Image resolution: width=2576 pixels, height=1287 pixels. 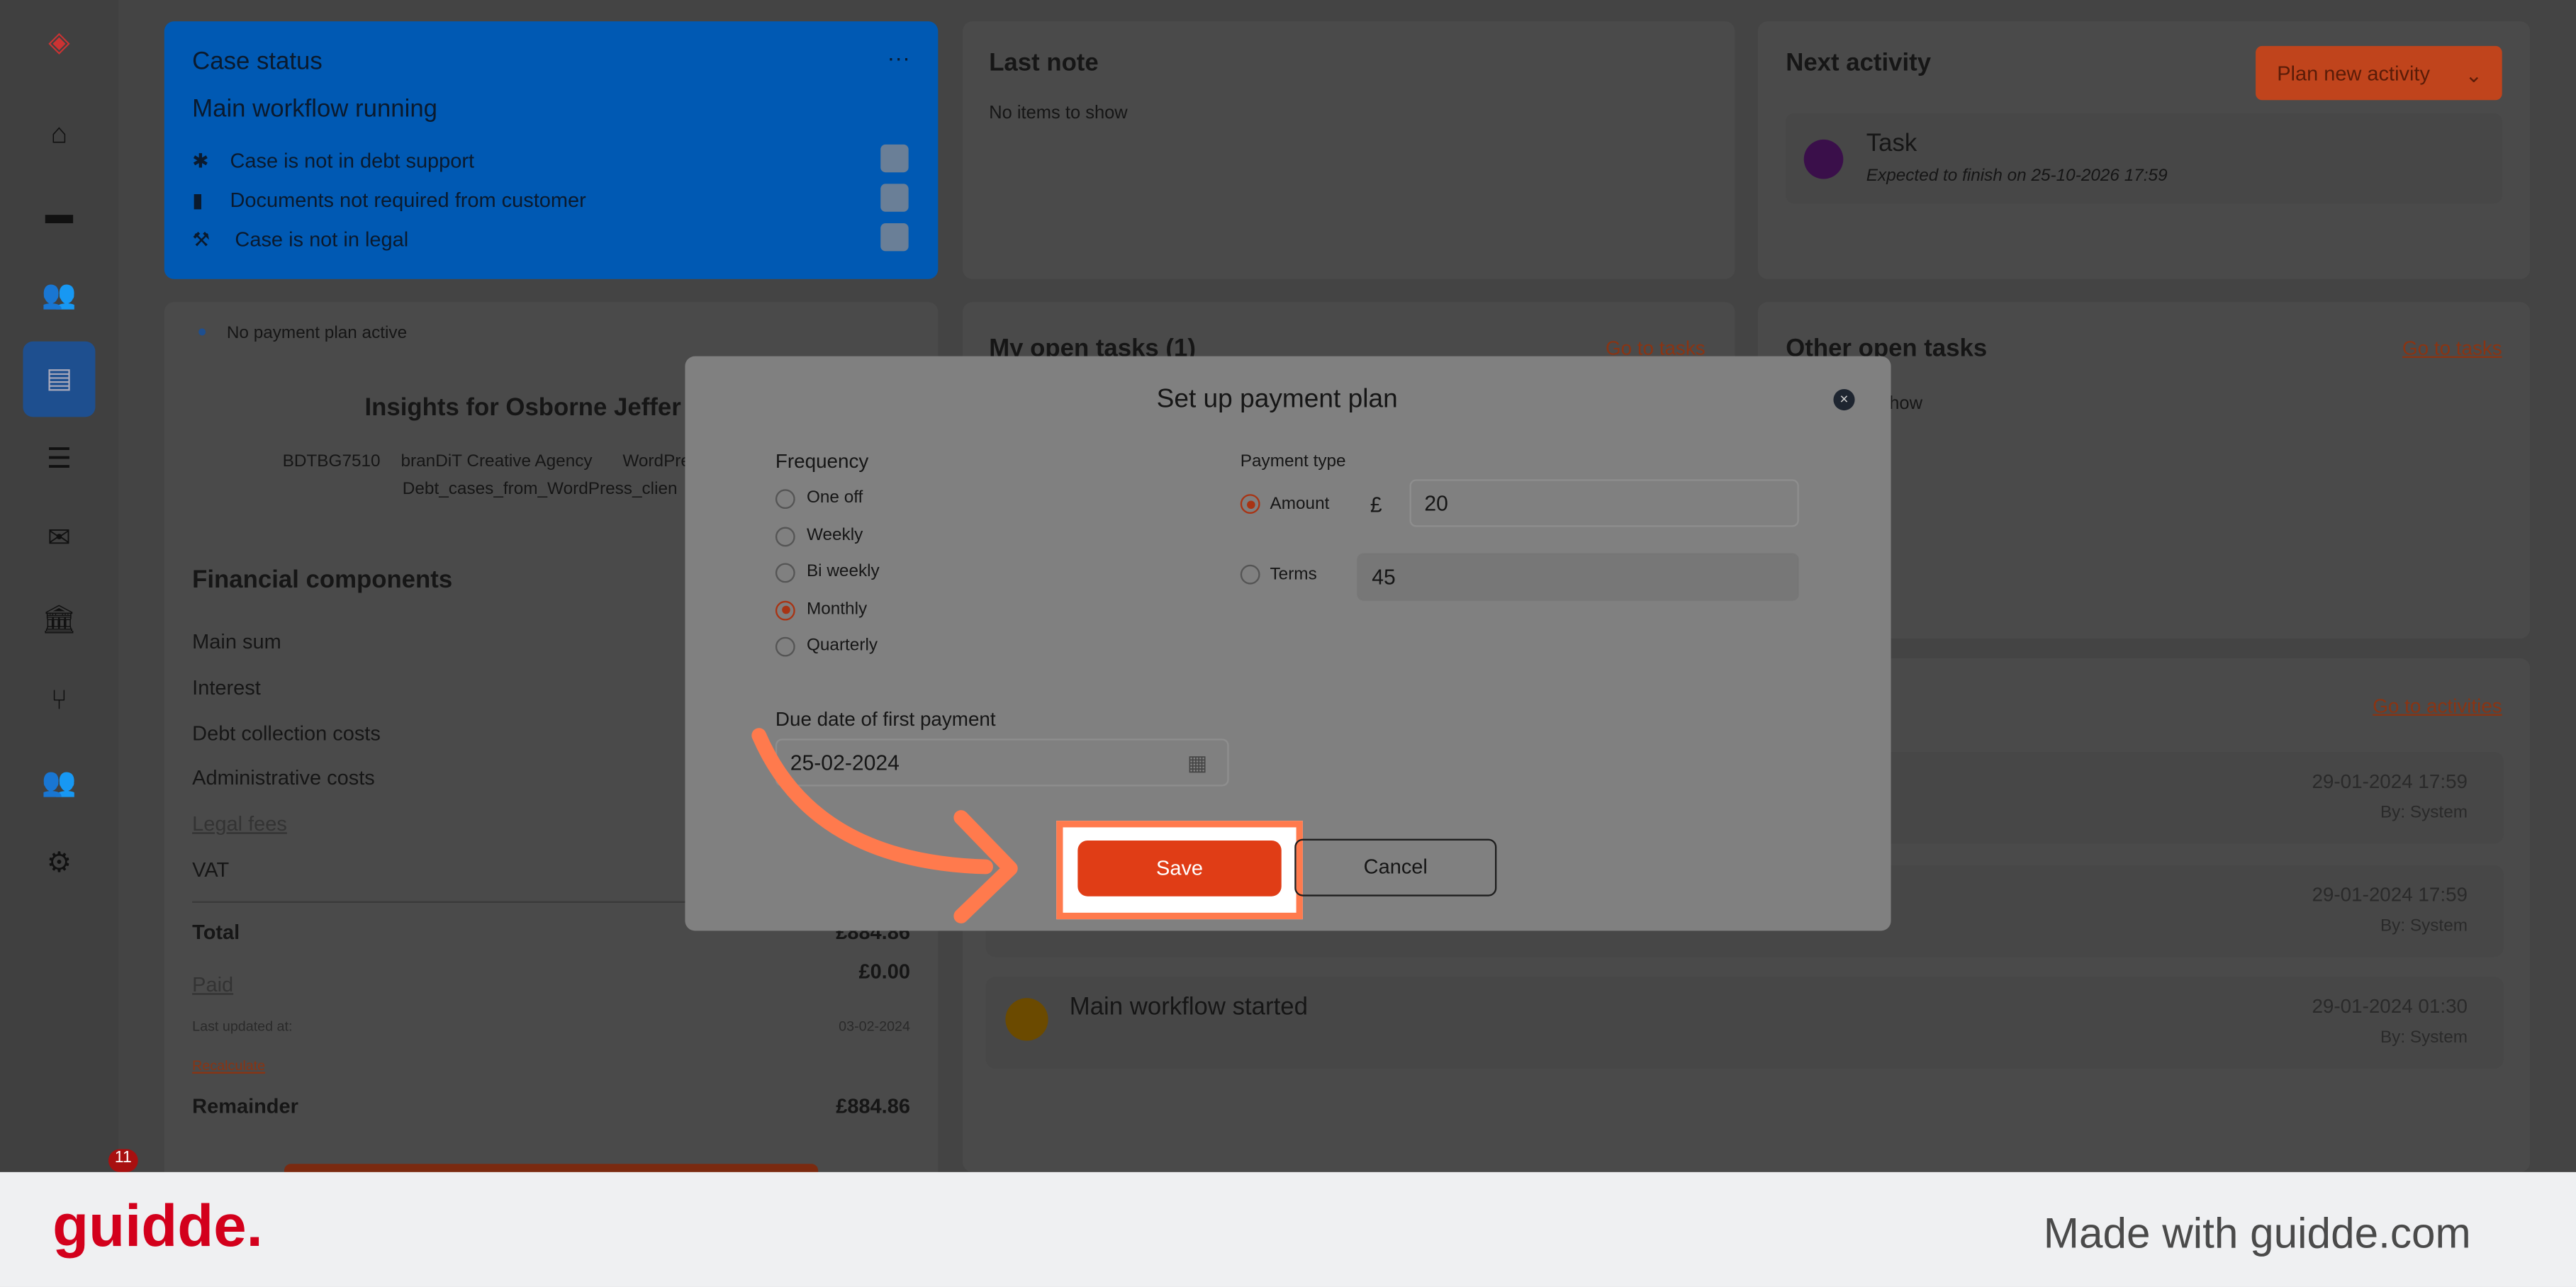 I want to click on task-title: Task, so click(x=1891, y=143).